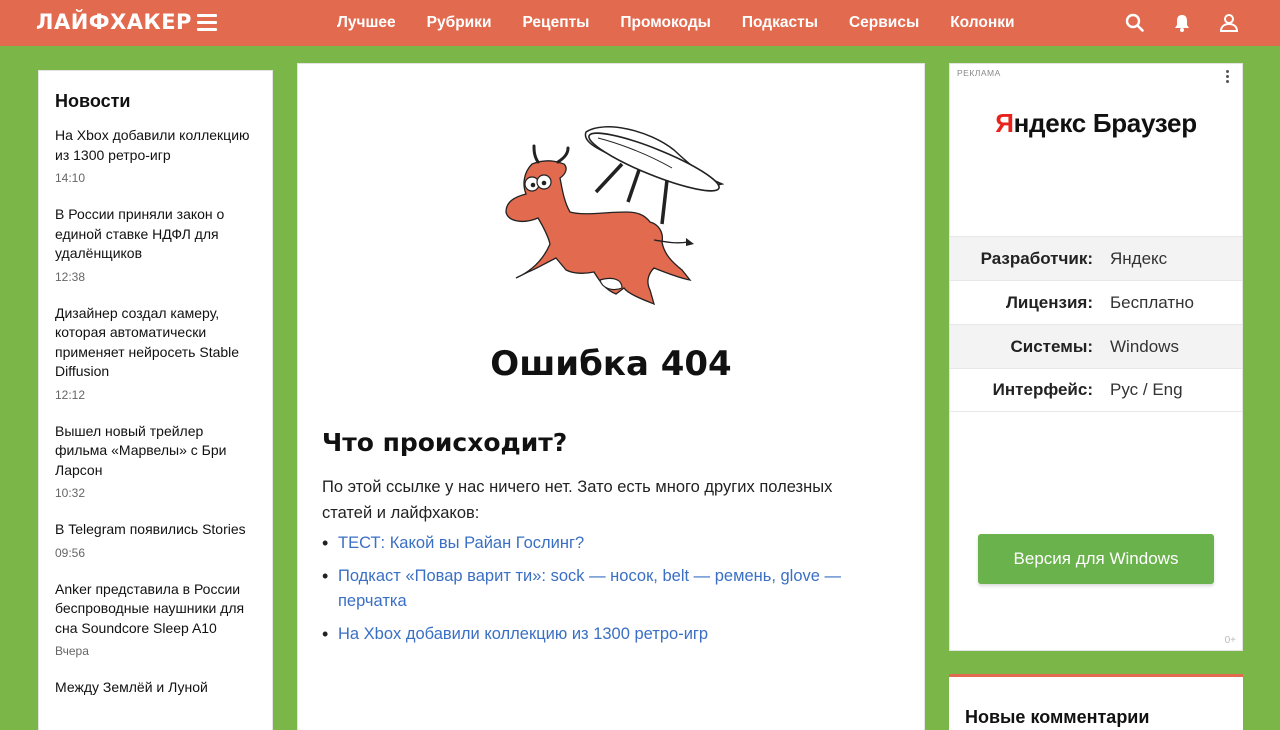 The image size is (1280, 730). Describe the element at coordinates (1096, 390) in the screenshot. I see `table-row: Интерфейс: Рус / Eng` at that location.